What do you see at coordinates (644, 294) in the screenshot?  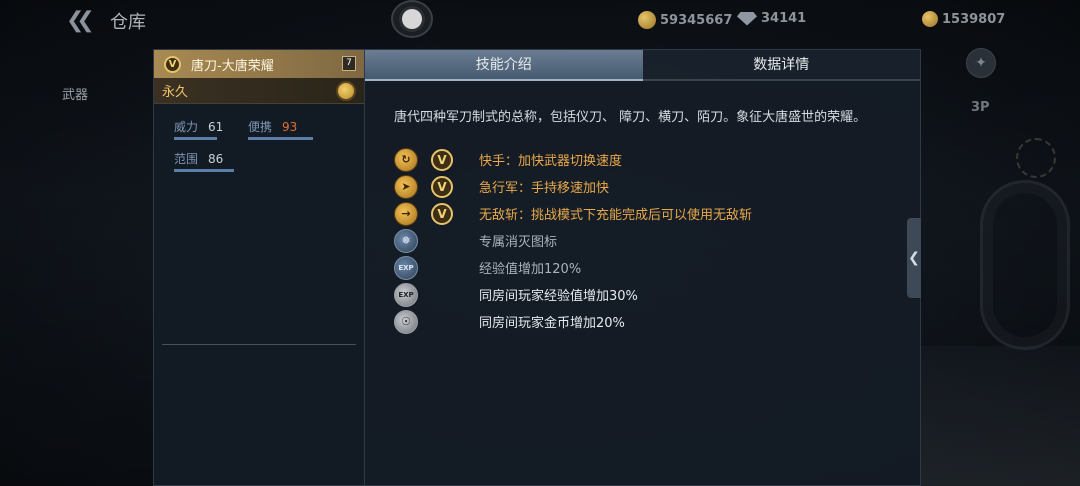 I see `list-item: EXP 同房间玩家经验值增加30%` at bounding box center [644, 294].